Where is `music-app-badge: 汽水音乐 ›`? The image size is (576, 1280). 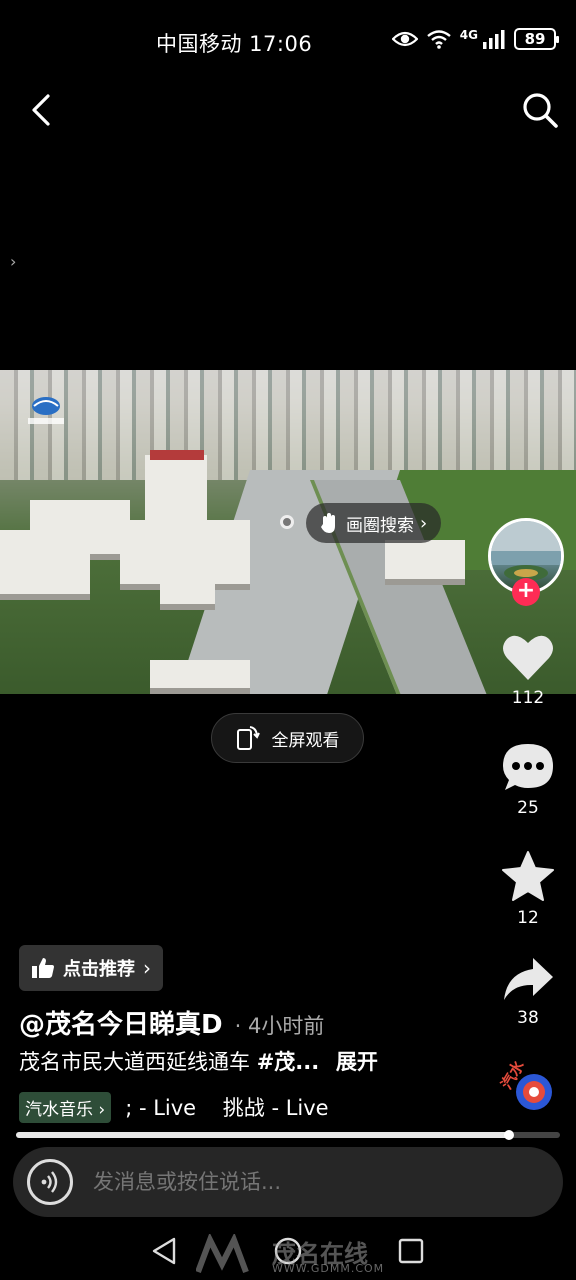
music-app-badge: 汽水音乐 › is located at coordinates (65, 1107).